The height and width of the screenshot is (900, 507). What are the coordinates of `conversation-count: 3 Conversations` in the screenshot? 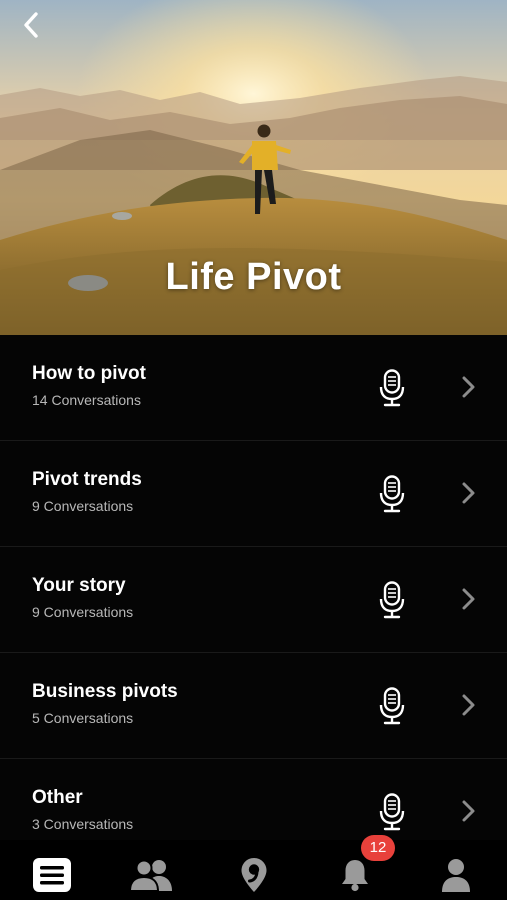 It's located at (83, 824).